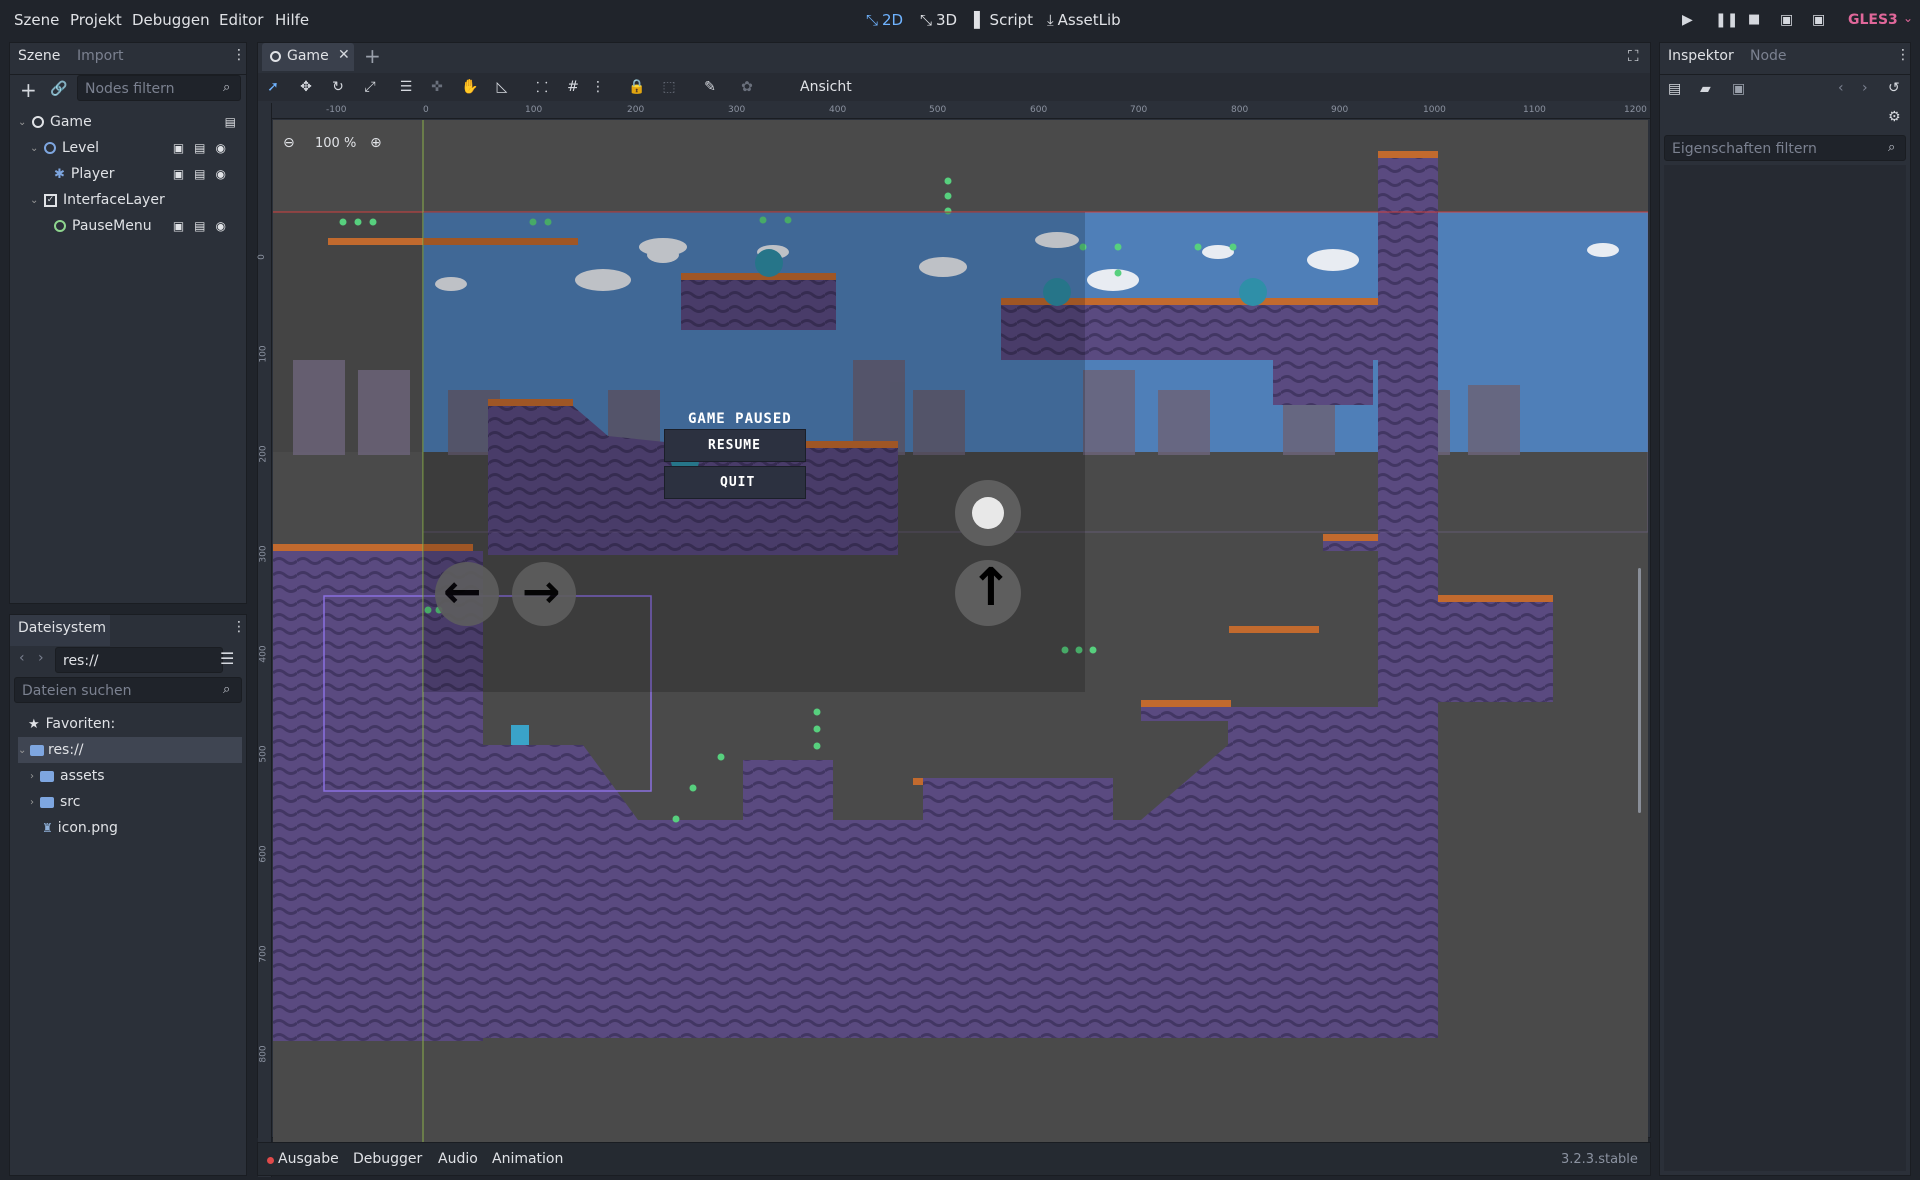 This screenshot has width=1920, height=1180. What do you see at coordinates (467, 594) in the screenshot?
I see `left-arrow-button: ←` at bounding box center [467, 594].